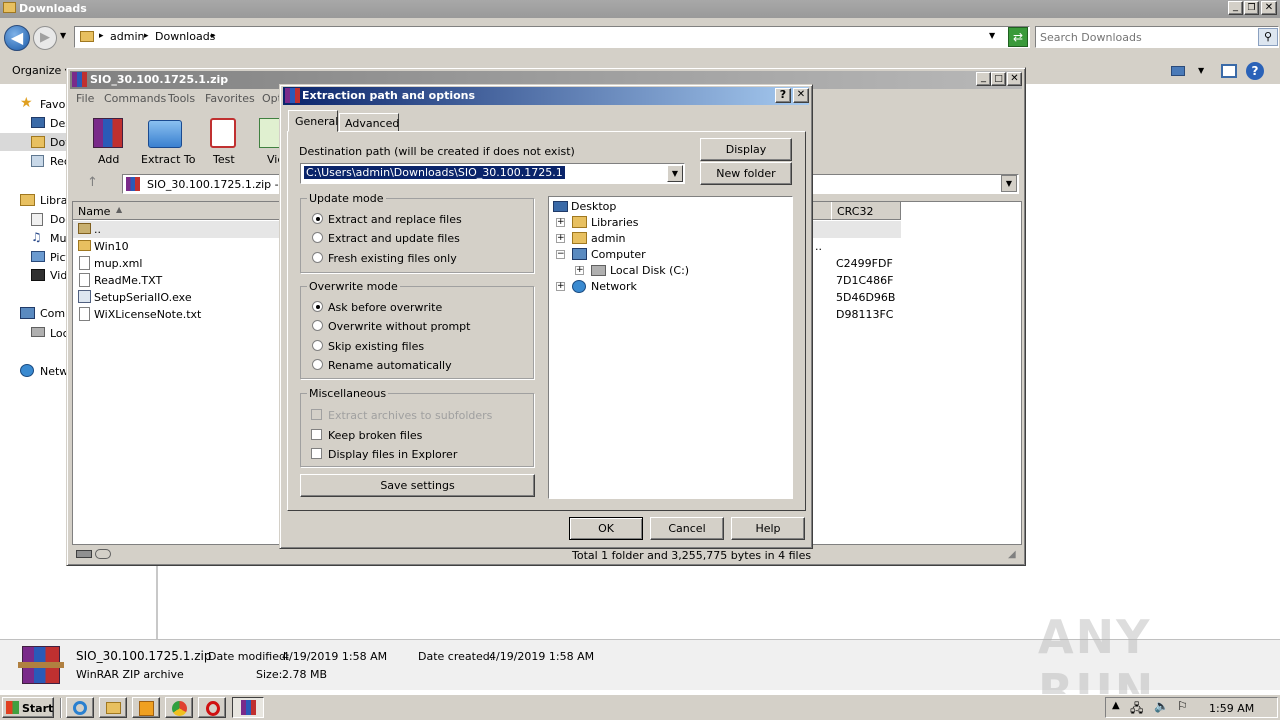 The width and height of the screenshot is (1280, 720). Describe the element at coordinates (1178, 71) in the screenshot. I see `change-view-icon` at that location.